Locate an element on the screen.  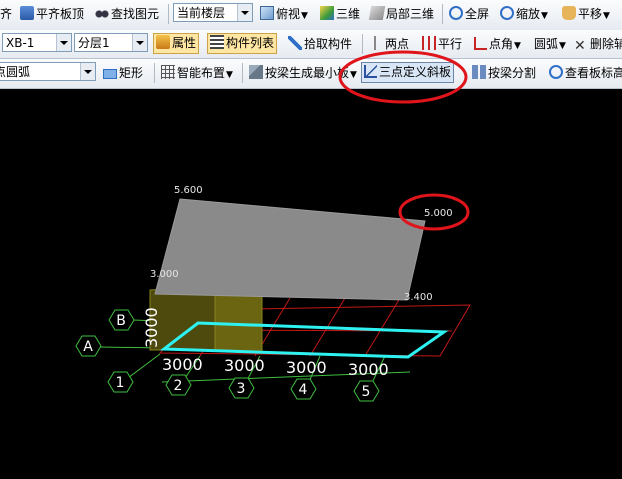
elevation-label-low: 3.000 is located at coordinates (164, 274).